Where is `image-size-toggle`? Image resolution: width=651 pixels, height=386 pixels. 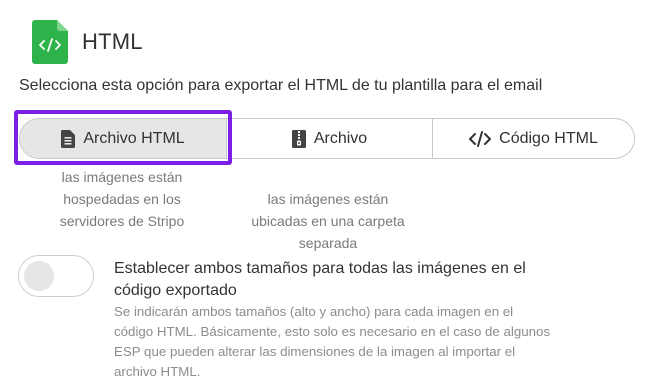 image-size-toggle is located at coordinates (56, 276).